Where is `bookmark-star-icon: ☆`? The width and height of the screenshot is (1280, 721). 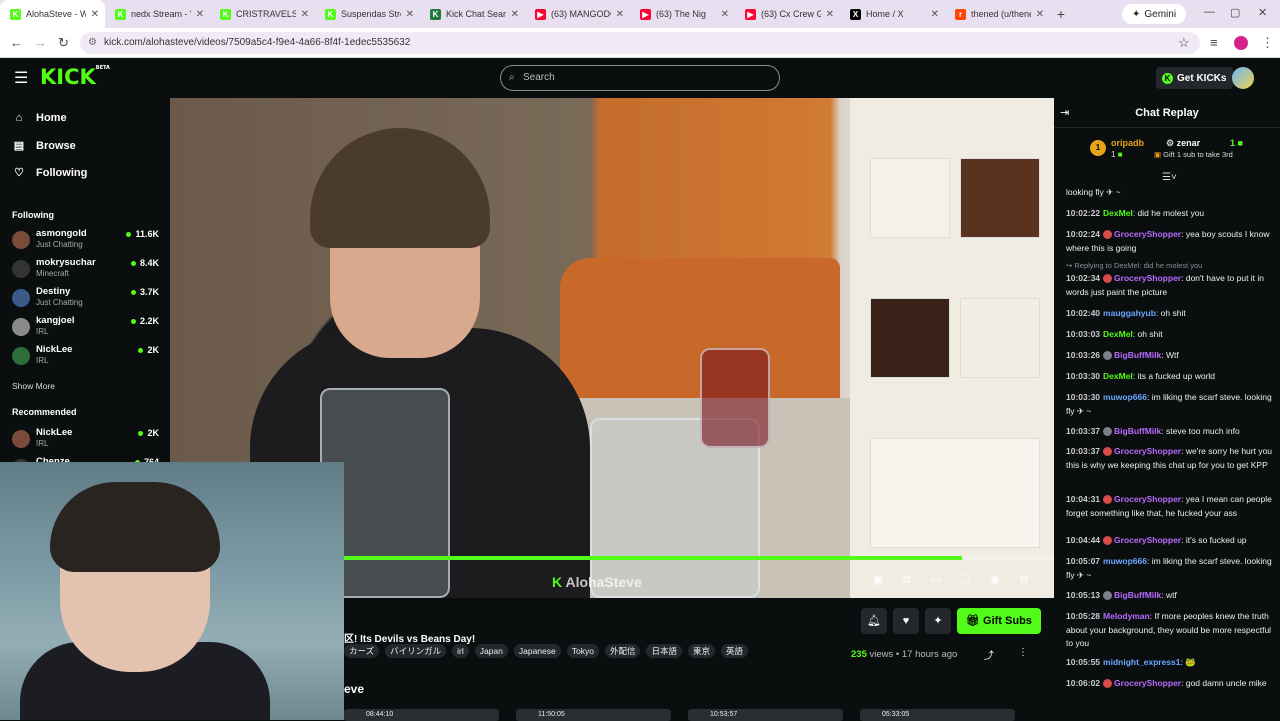
bookmark-star-icon: ☆ is located at coordinates (1184, 43).